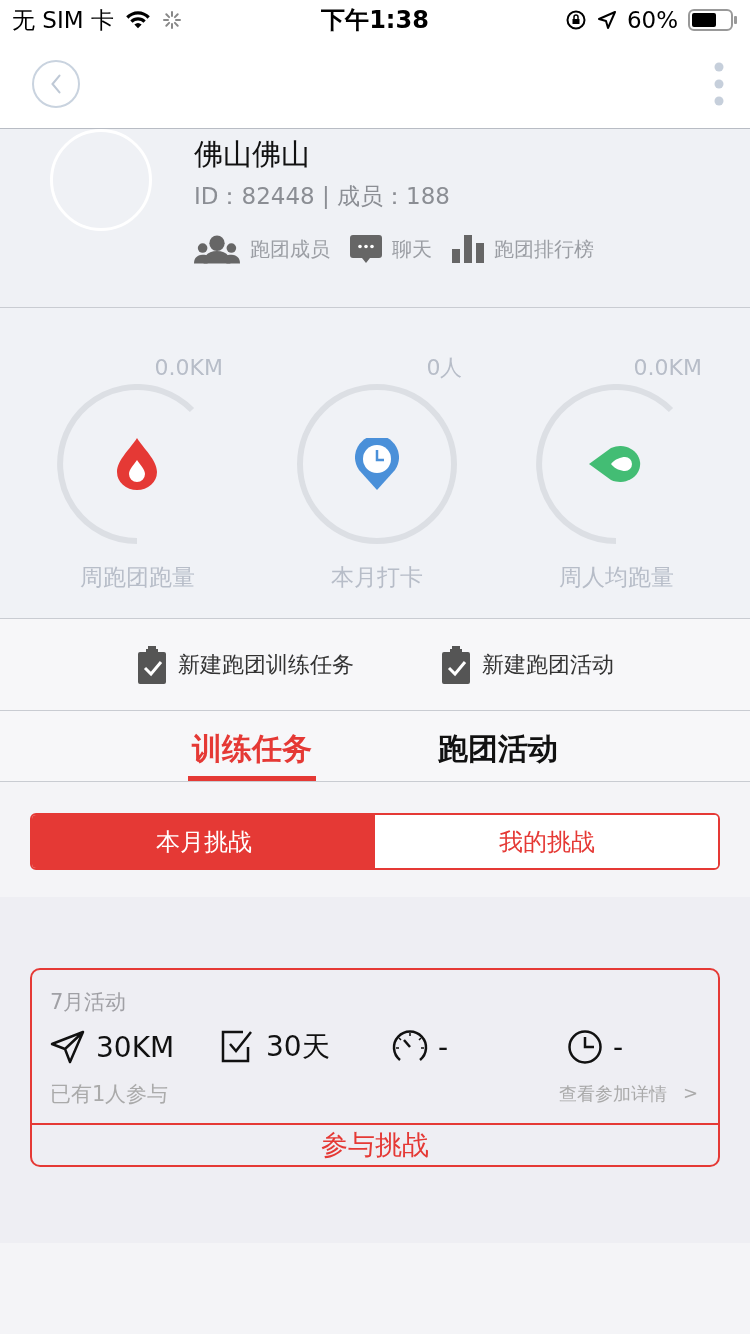  I want to click on metric-value: 30KM, so click(135, 1047).